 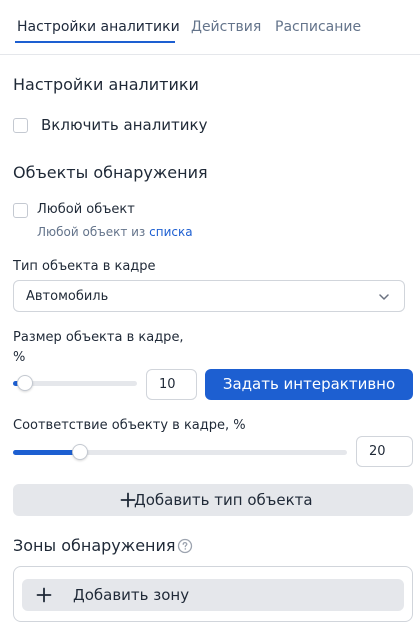 I want to click on any-object-hint: Любой объект из списка, so click(x=115, y=232).